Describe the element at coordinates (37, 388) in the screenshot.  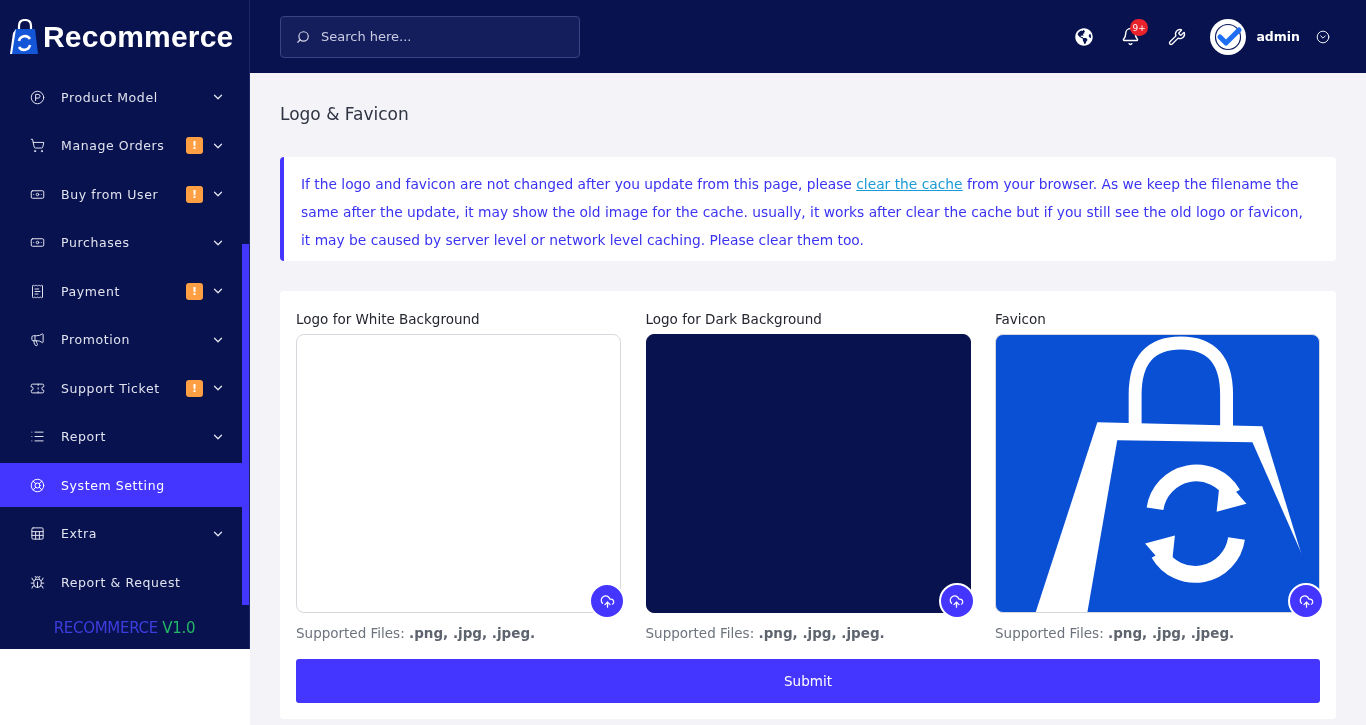
I see `ticket-icon` at that location.